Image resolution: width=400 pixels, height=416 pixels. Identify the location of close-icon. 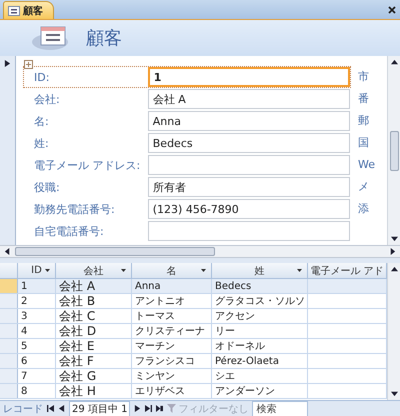
(392, 10).